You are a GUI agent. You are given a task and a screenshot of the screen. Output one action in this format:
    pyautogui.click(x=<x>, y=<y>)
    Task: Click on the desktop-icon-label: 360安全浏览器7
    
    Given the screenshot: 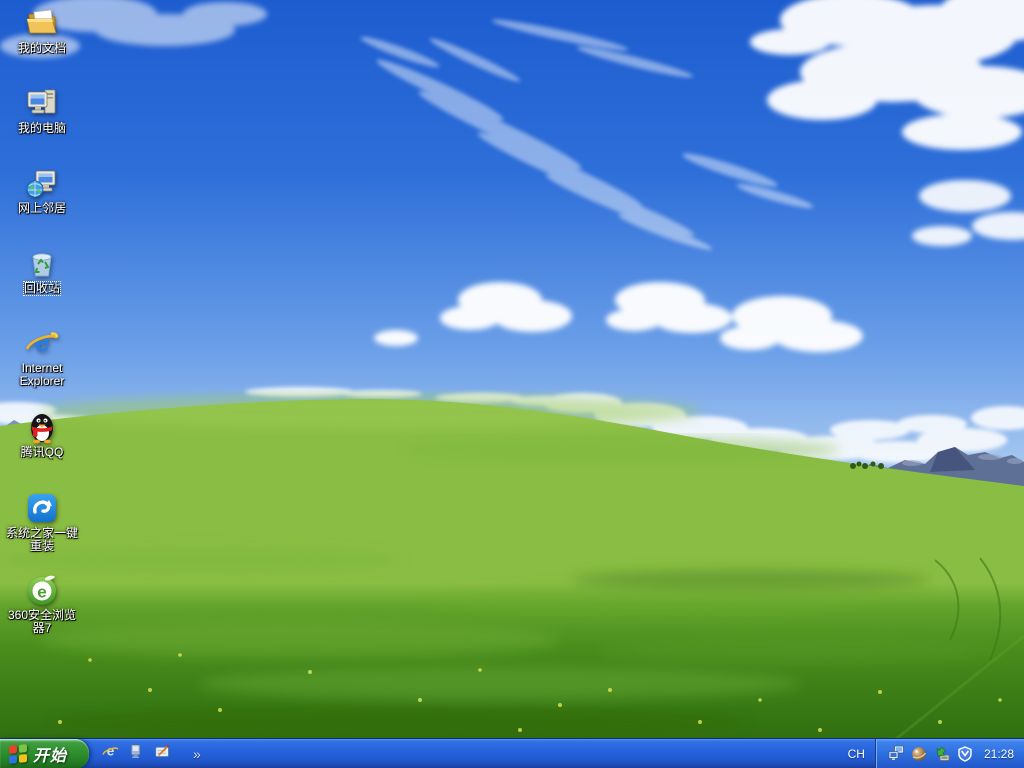 What is the action you would take?
    pyautogui.click(x=42, y=621)
    